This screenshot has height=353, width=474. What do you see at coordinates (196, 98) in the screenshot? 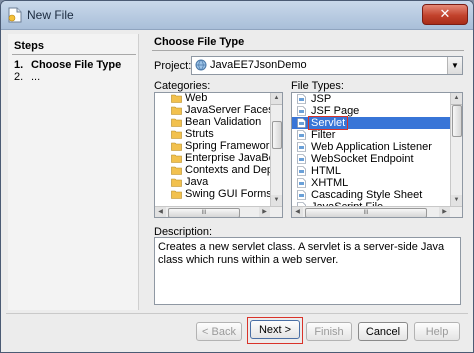
I see `list-item-label: Web` at bounding box center [196, 98].